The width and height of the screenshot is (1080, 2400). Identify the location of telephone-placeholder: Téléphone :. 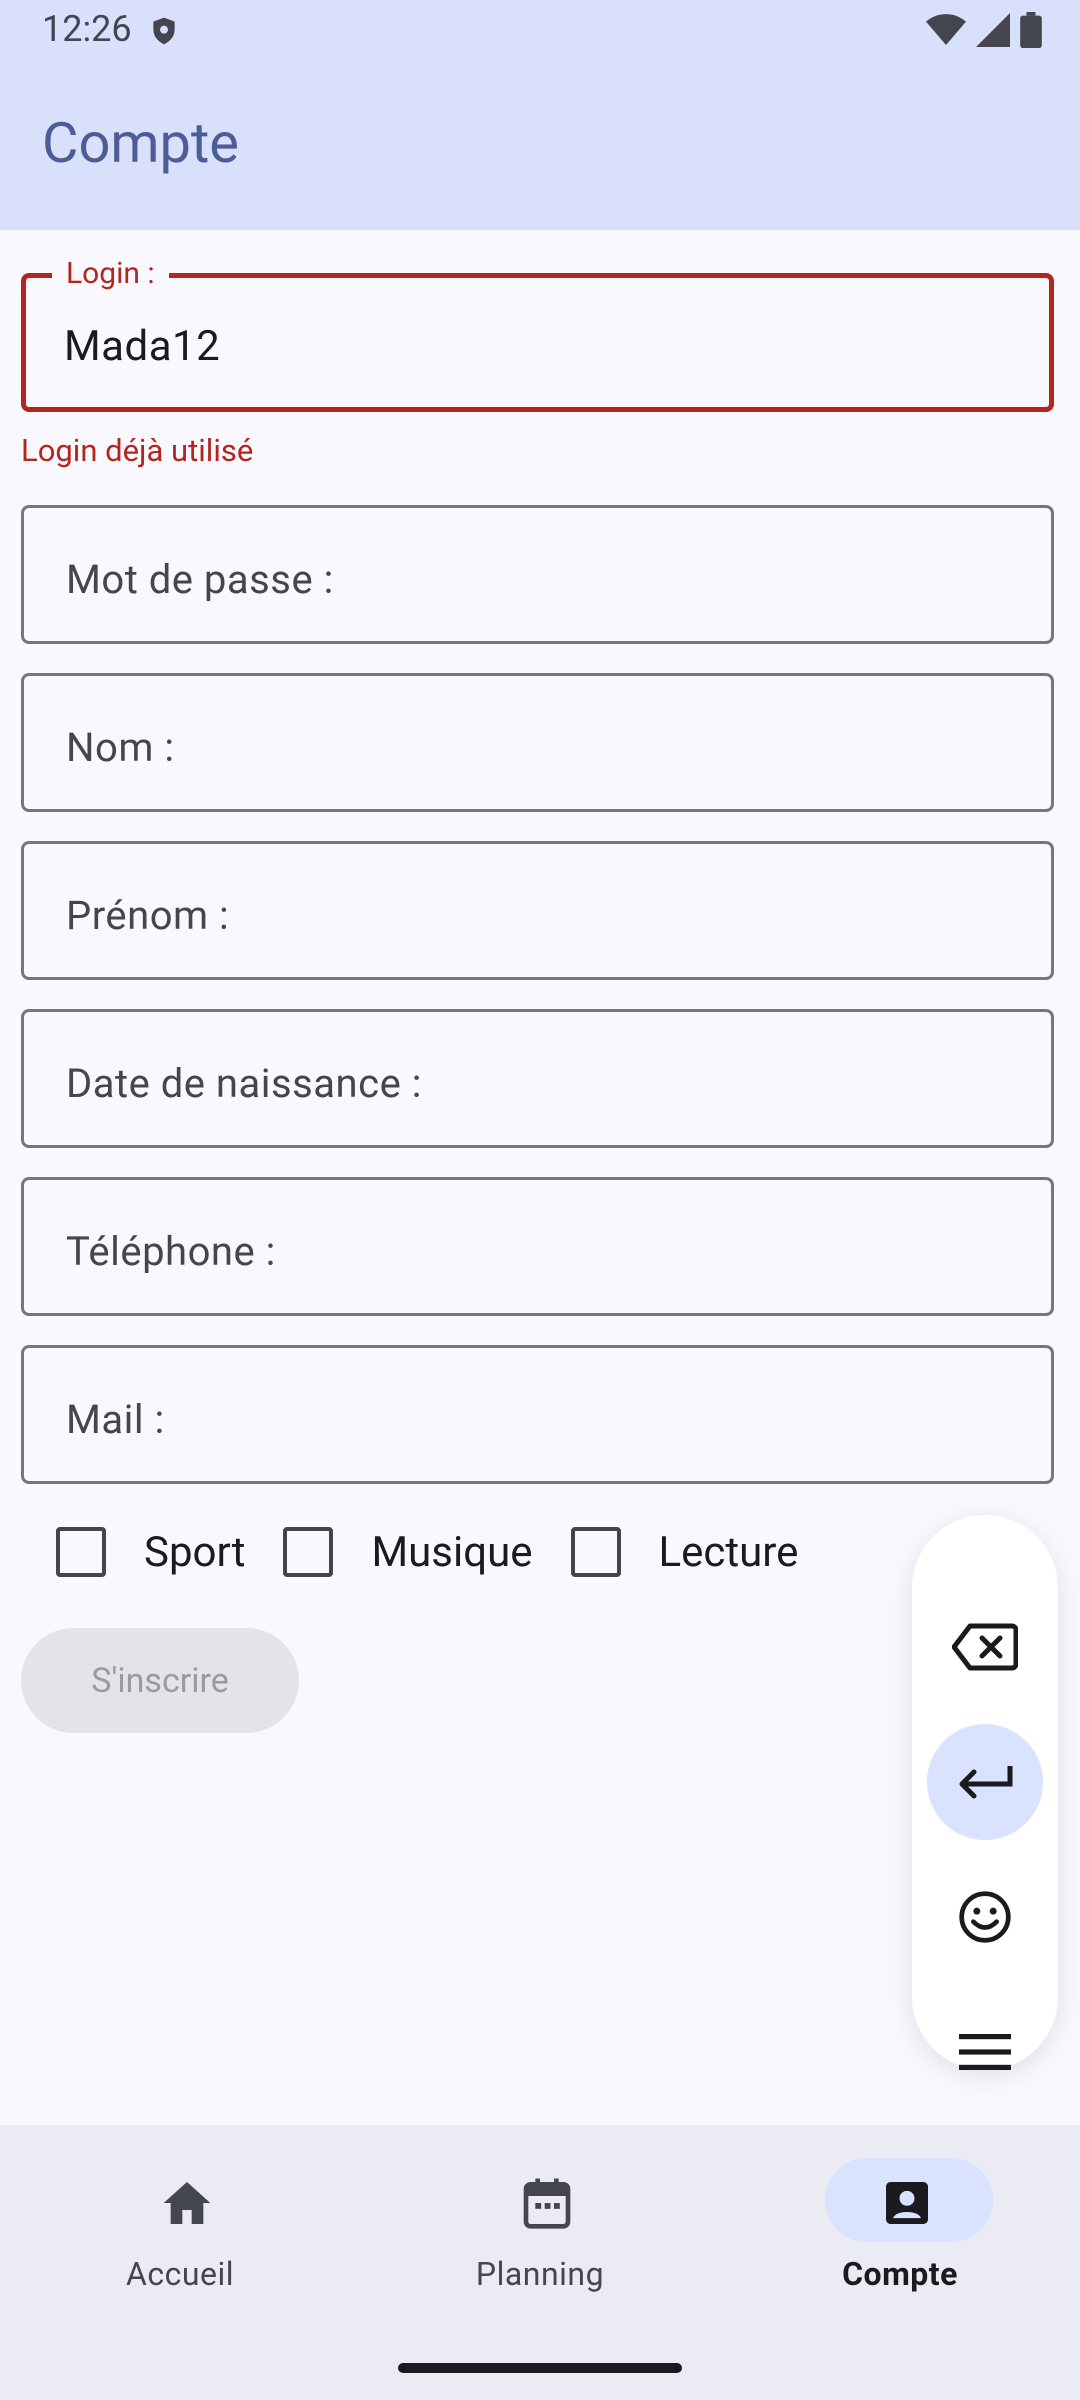
(171, 1251).